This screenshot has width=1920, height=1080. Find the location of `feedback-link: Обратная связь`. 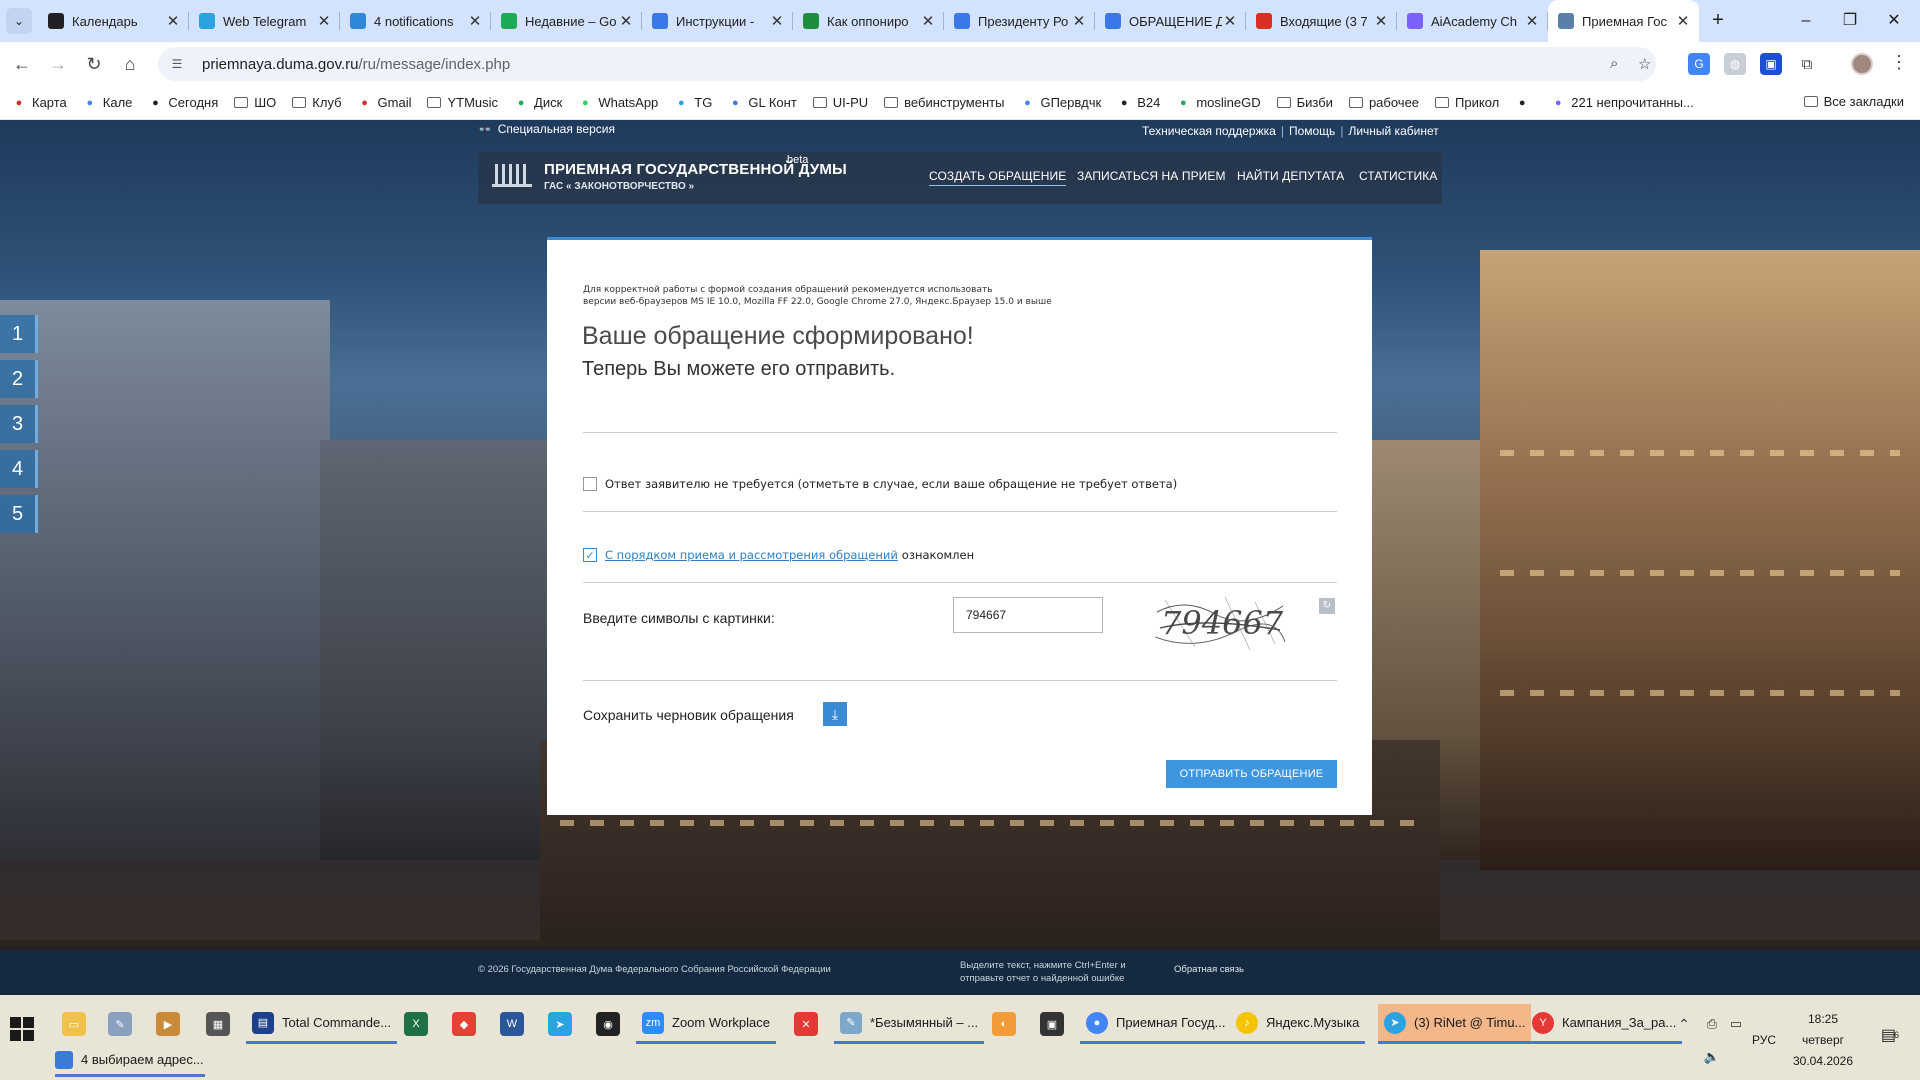

feedback-link: Обратная связь is located at coordinates (1209, 969).